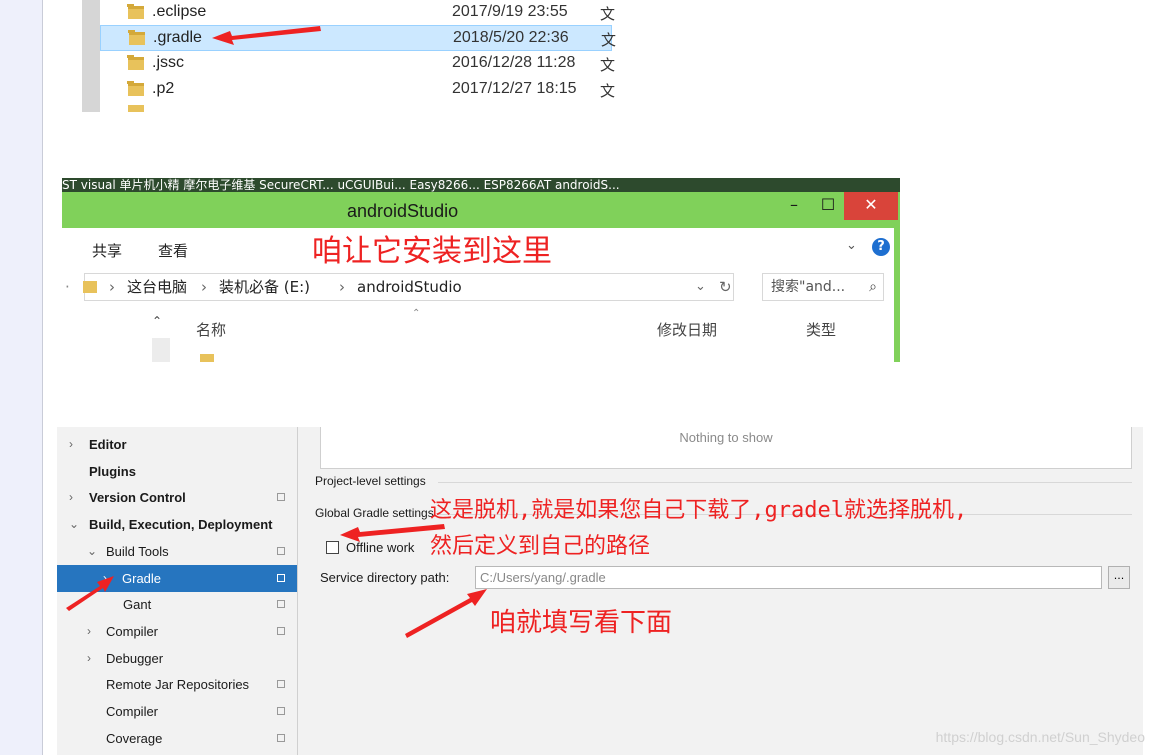 This screenshot has width=1155, height=755. I want to click on arrow-to-offline-checkbox-icon, so click(392, 533).